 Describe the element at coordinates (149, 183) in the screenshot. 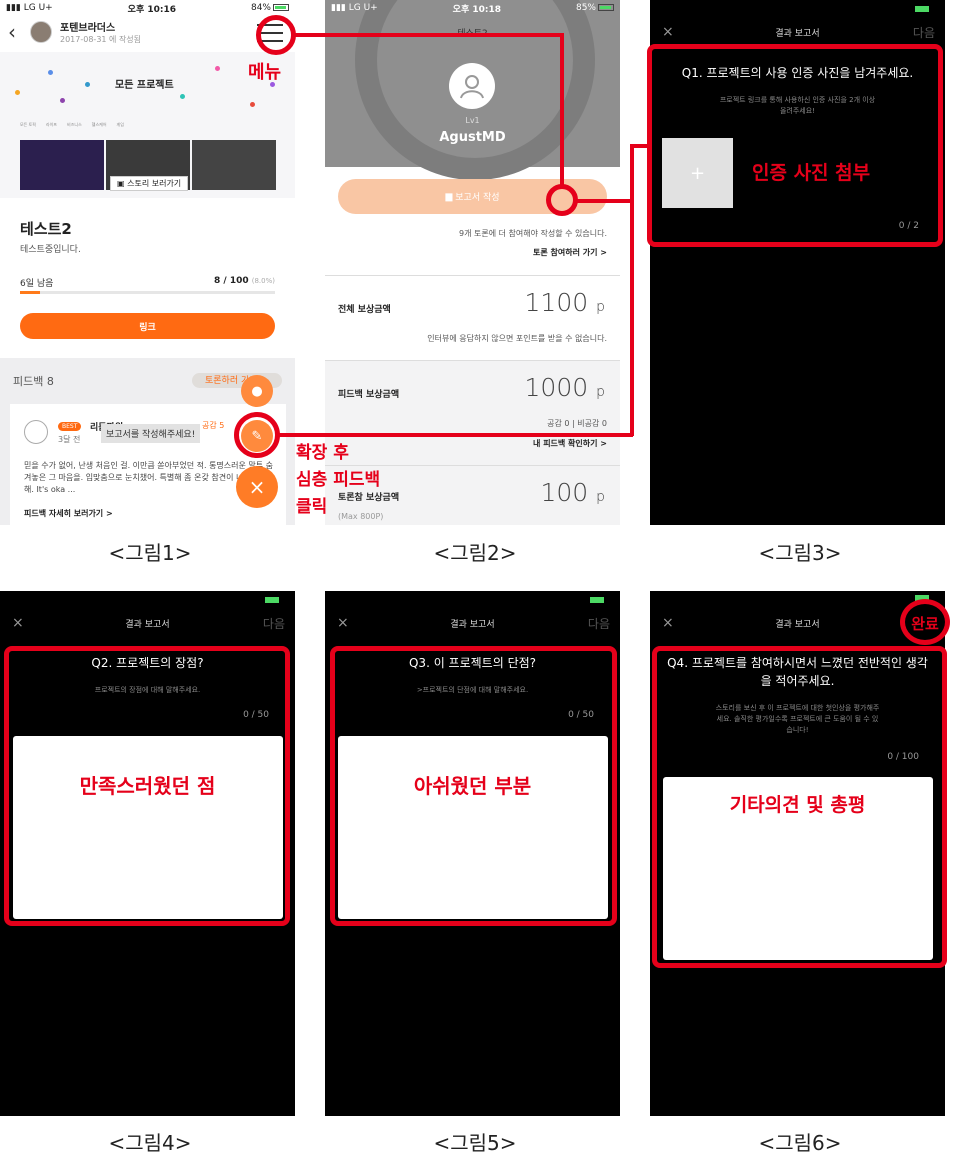

I see `story-button: ▣ 스토리 보러가기` at that location.